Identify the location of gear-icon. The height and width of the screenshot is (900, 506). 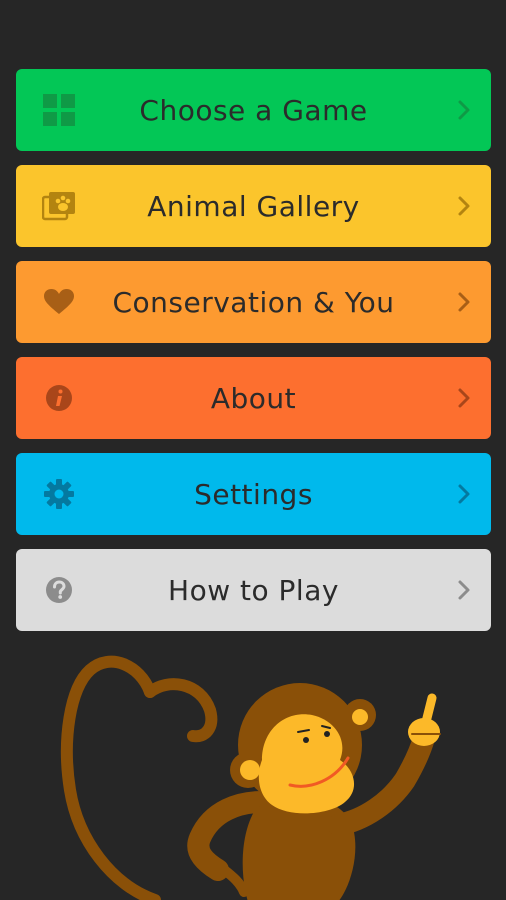
(59, 494).